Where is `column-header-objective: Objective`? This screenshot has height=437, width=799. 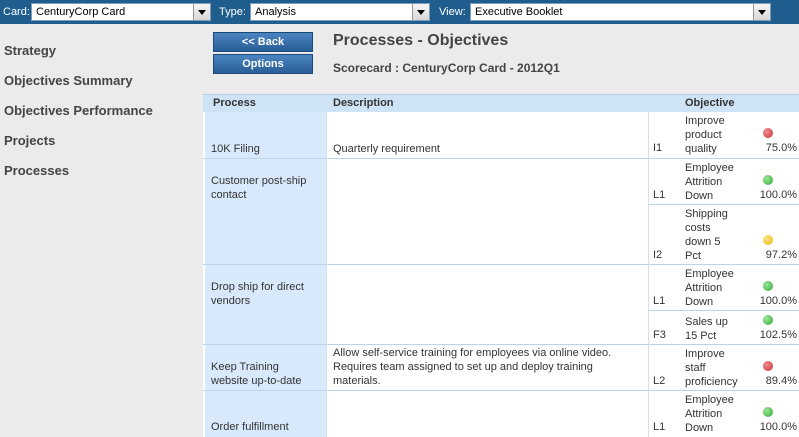
column-header-objective: Objective is located at coordinates (710, 103).